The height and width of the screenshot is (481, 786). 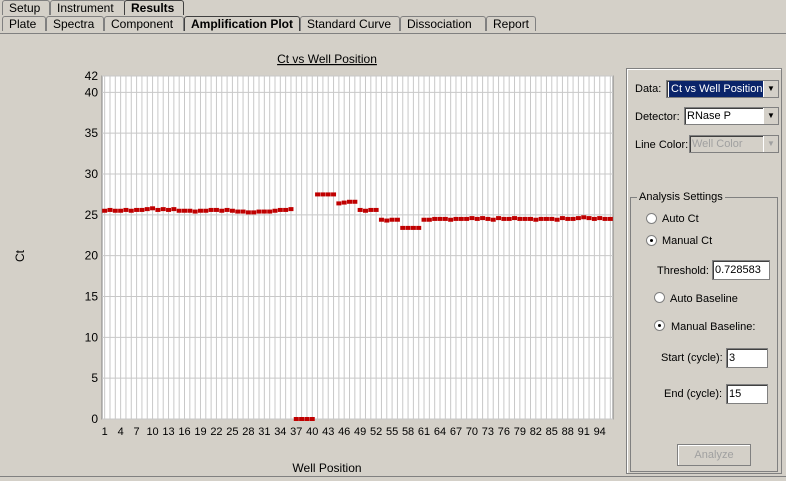 I want to click on x-tick-label: 25, so click(x=232, y=432).